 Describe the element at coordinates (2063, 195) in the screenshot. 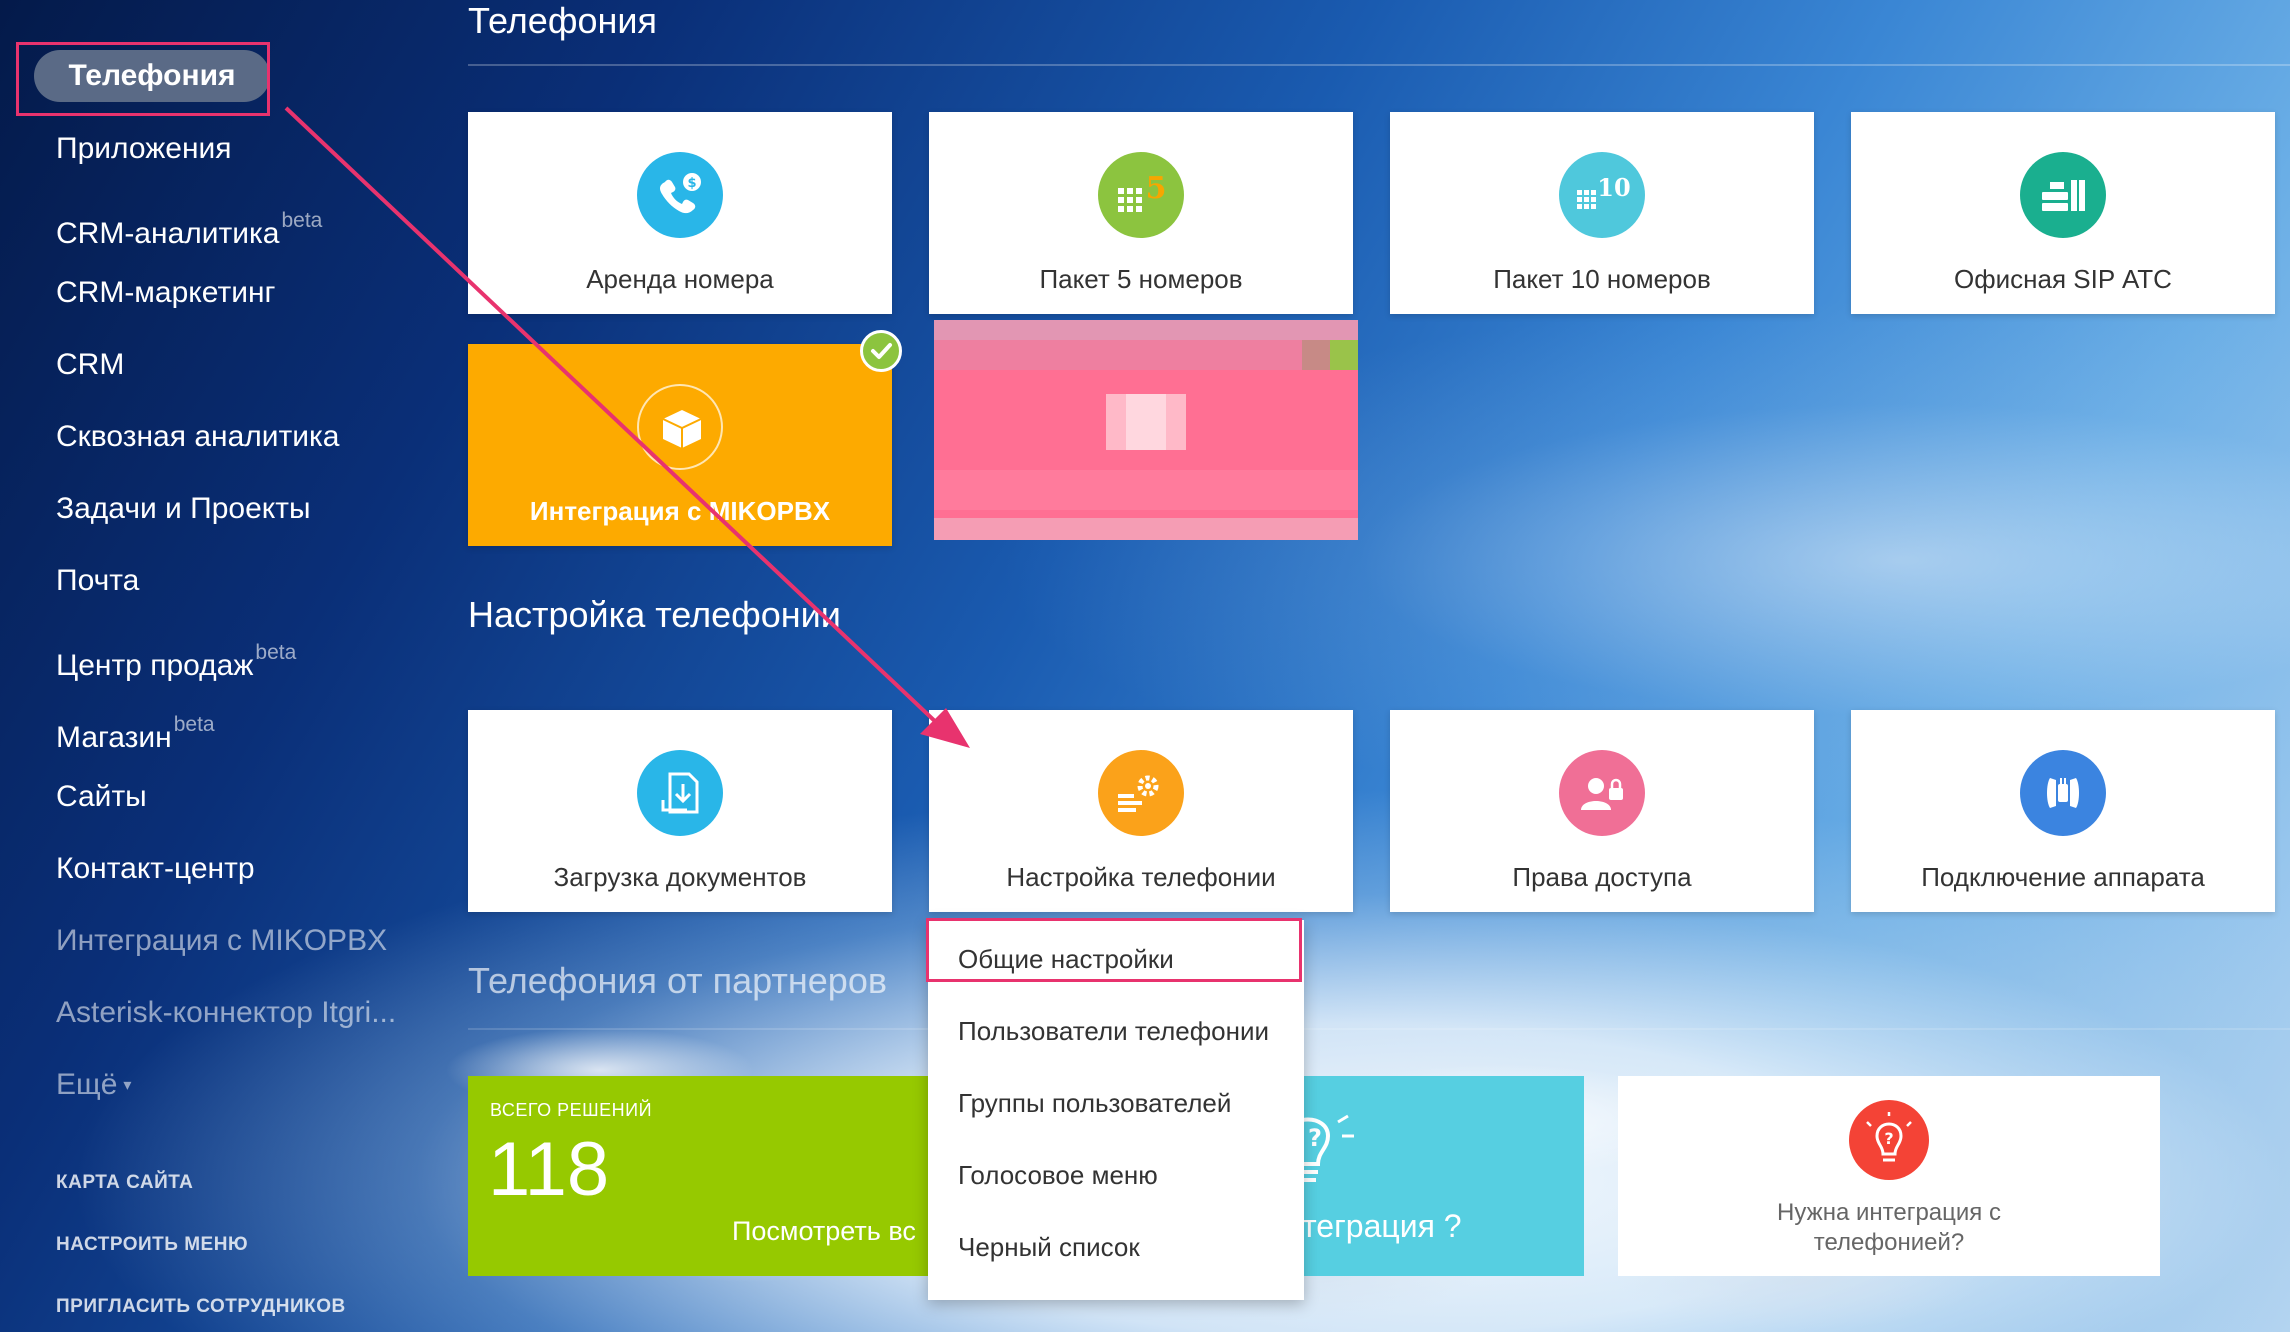

I see `pbx-icon` at that location.